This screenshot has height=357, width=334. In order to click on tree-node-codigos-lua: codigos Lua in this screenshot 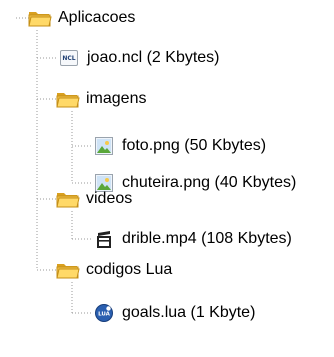, I will do `click(114, 270)`.